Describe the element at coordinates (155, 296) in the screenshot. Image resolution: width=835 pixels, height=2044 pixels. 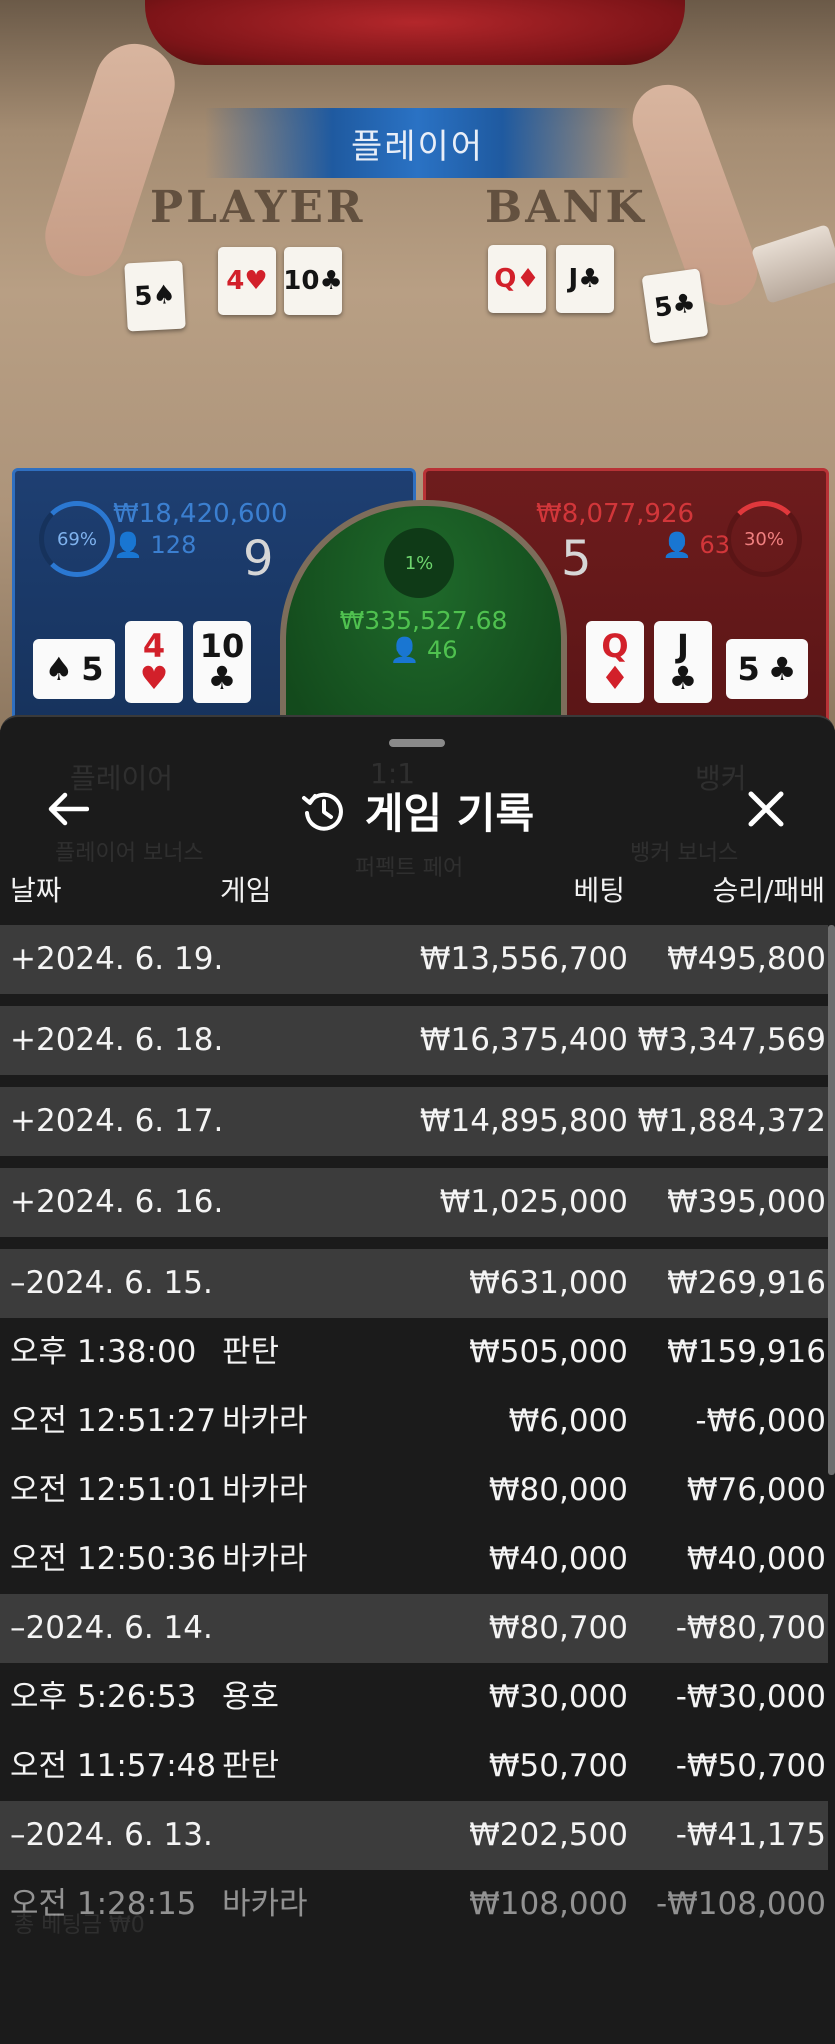
I see `table-card: 5 ♠` at that location.